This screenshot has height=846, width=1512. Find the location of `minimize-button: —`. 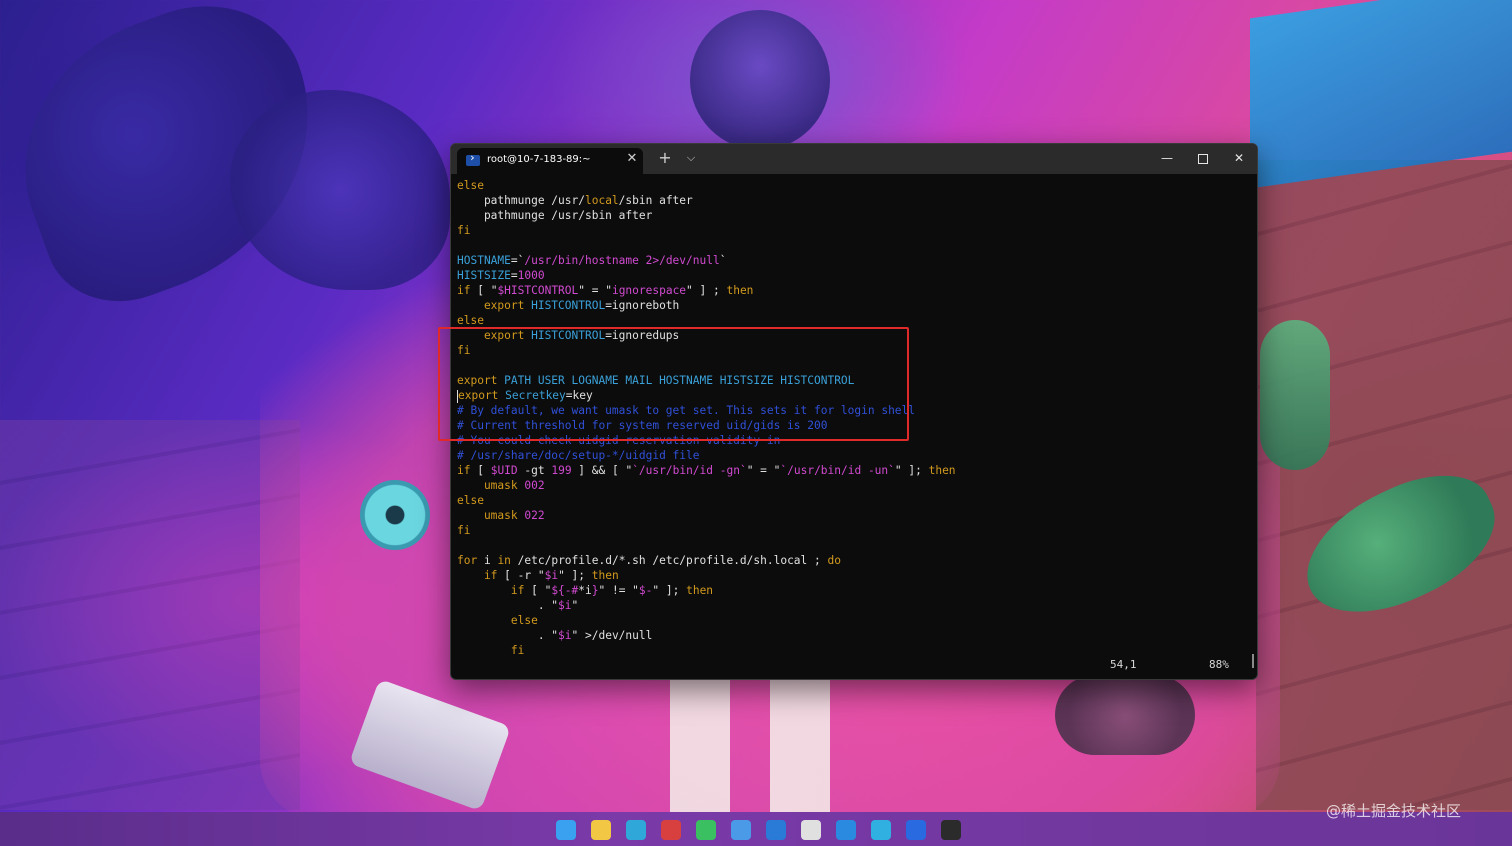

minimize-button: — is located at coordinates (1167, 158).